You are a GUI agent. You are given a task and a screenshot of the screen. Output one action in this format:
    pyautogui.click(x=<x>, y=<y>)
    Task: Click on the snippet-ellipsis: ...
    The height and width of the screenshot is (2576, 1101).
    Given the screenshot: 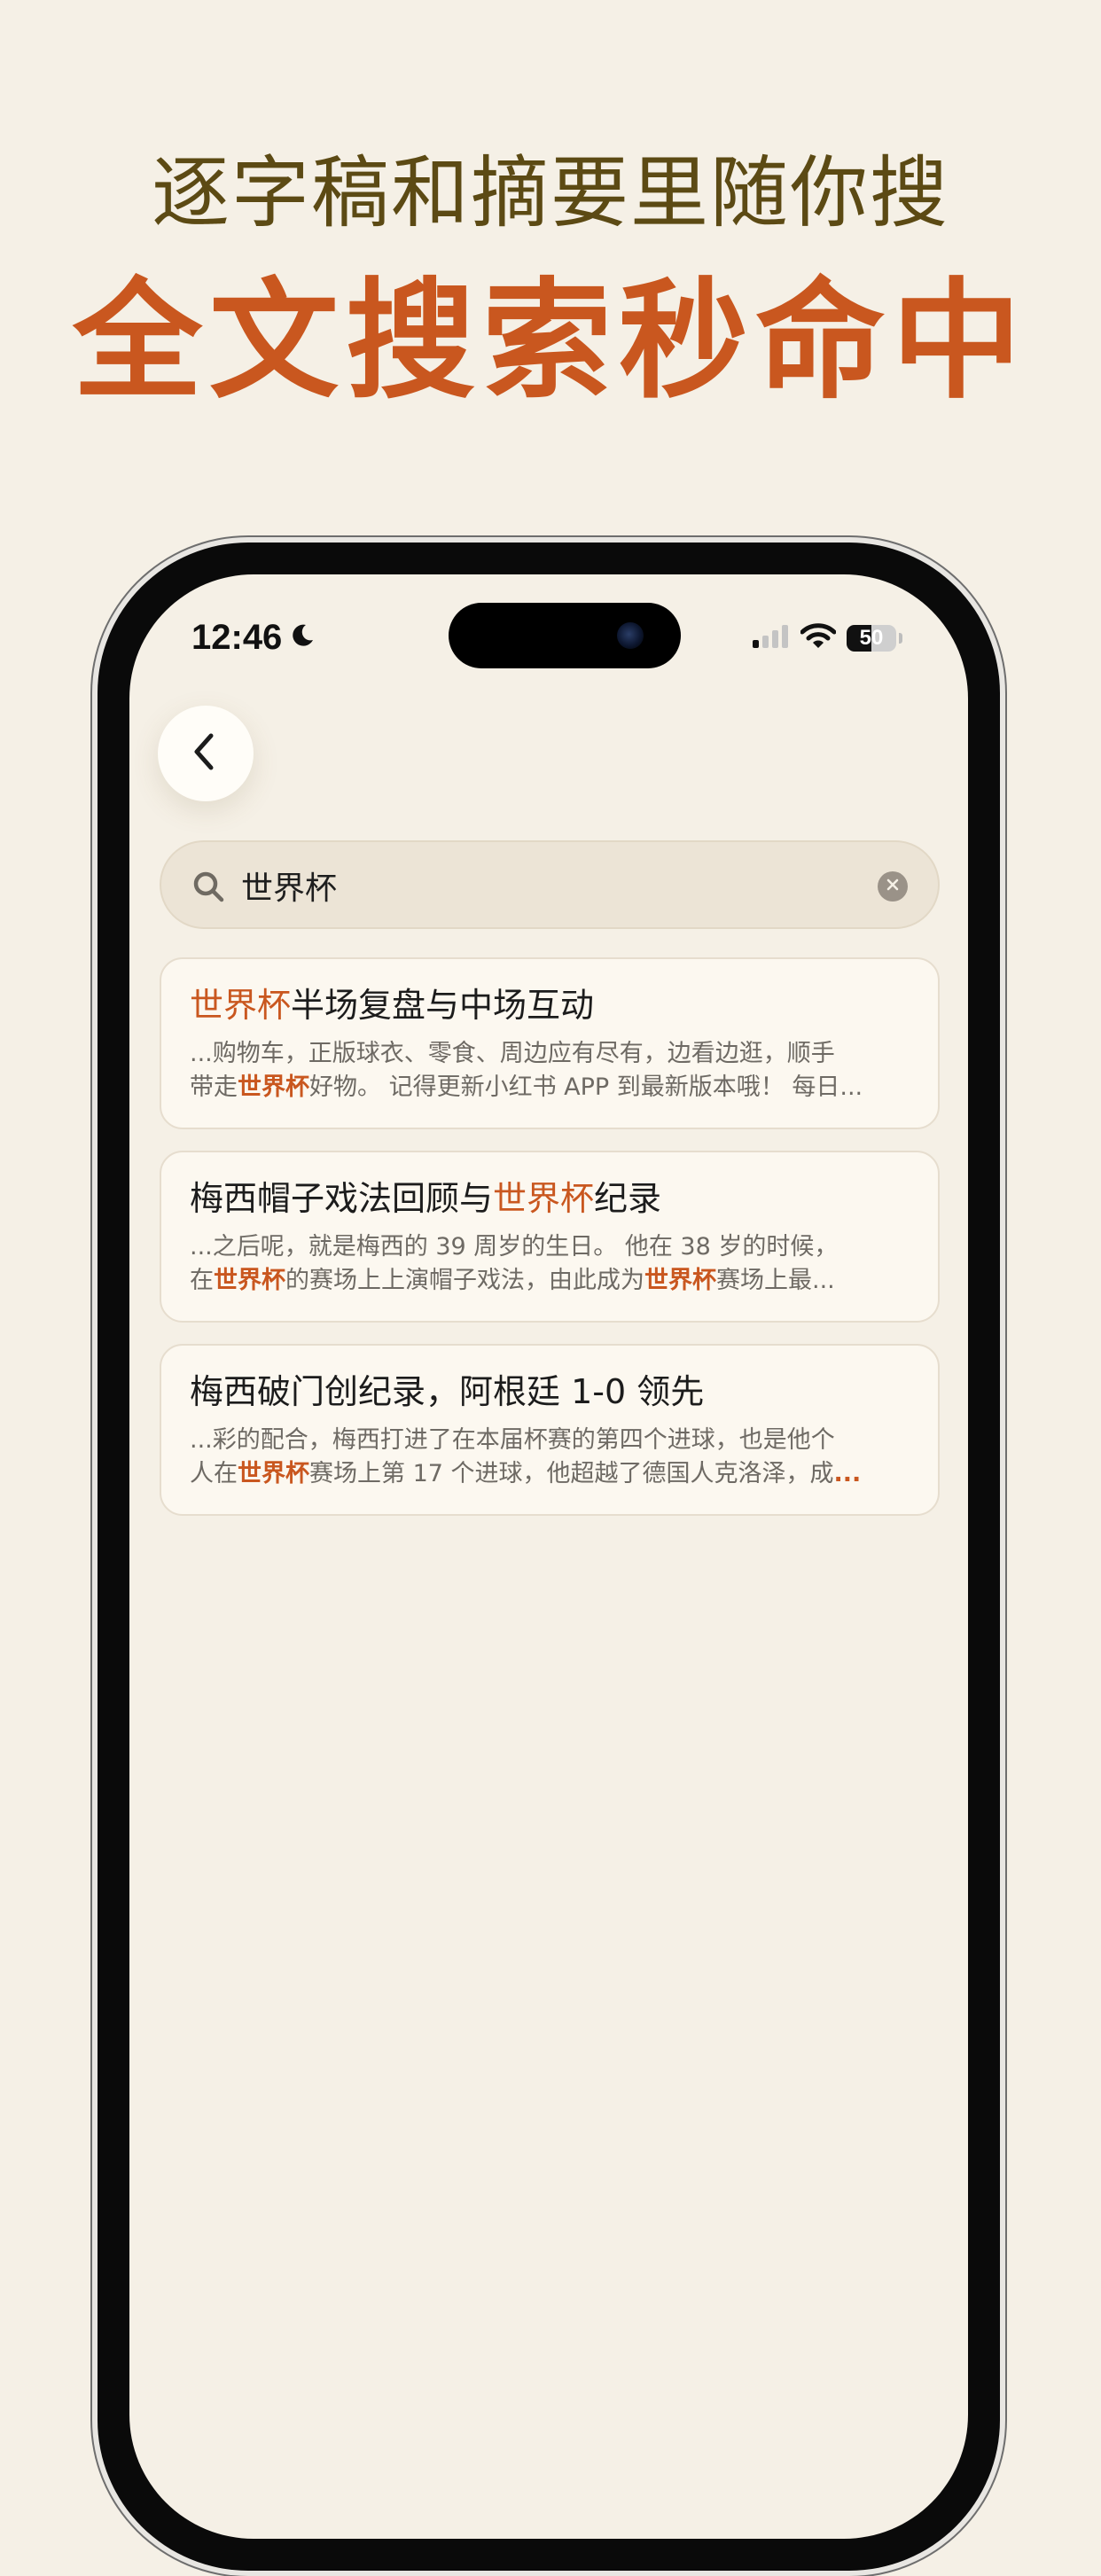 What is the action you would take?
    pyautogui.click(x=848, y=1473)
    